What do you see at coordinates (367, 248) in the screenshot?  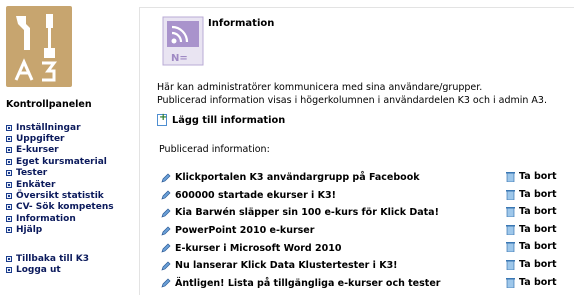 I see `list-item: E-kurser i Microsoft Word 2010 Ta bort` at bounding box center [367, 248].